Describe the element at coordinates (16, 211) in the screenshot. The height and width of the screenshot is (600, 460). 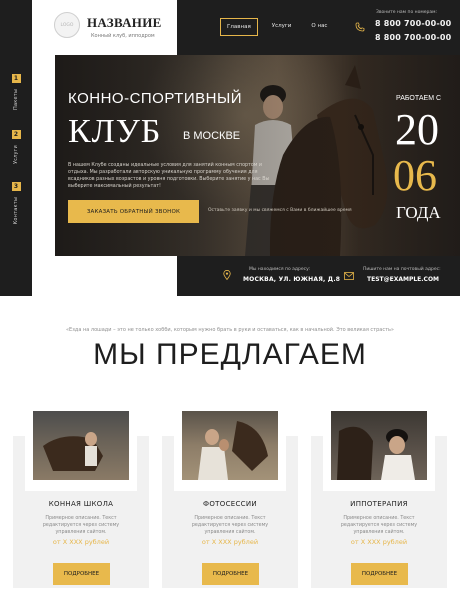
I see `side-item-label: Контакты` at that location.